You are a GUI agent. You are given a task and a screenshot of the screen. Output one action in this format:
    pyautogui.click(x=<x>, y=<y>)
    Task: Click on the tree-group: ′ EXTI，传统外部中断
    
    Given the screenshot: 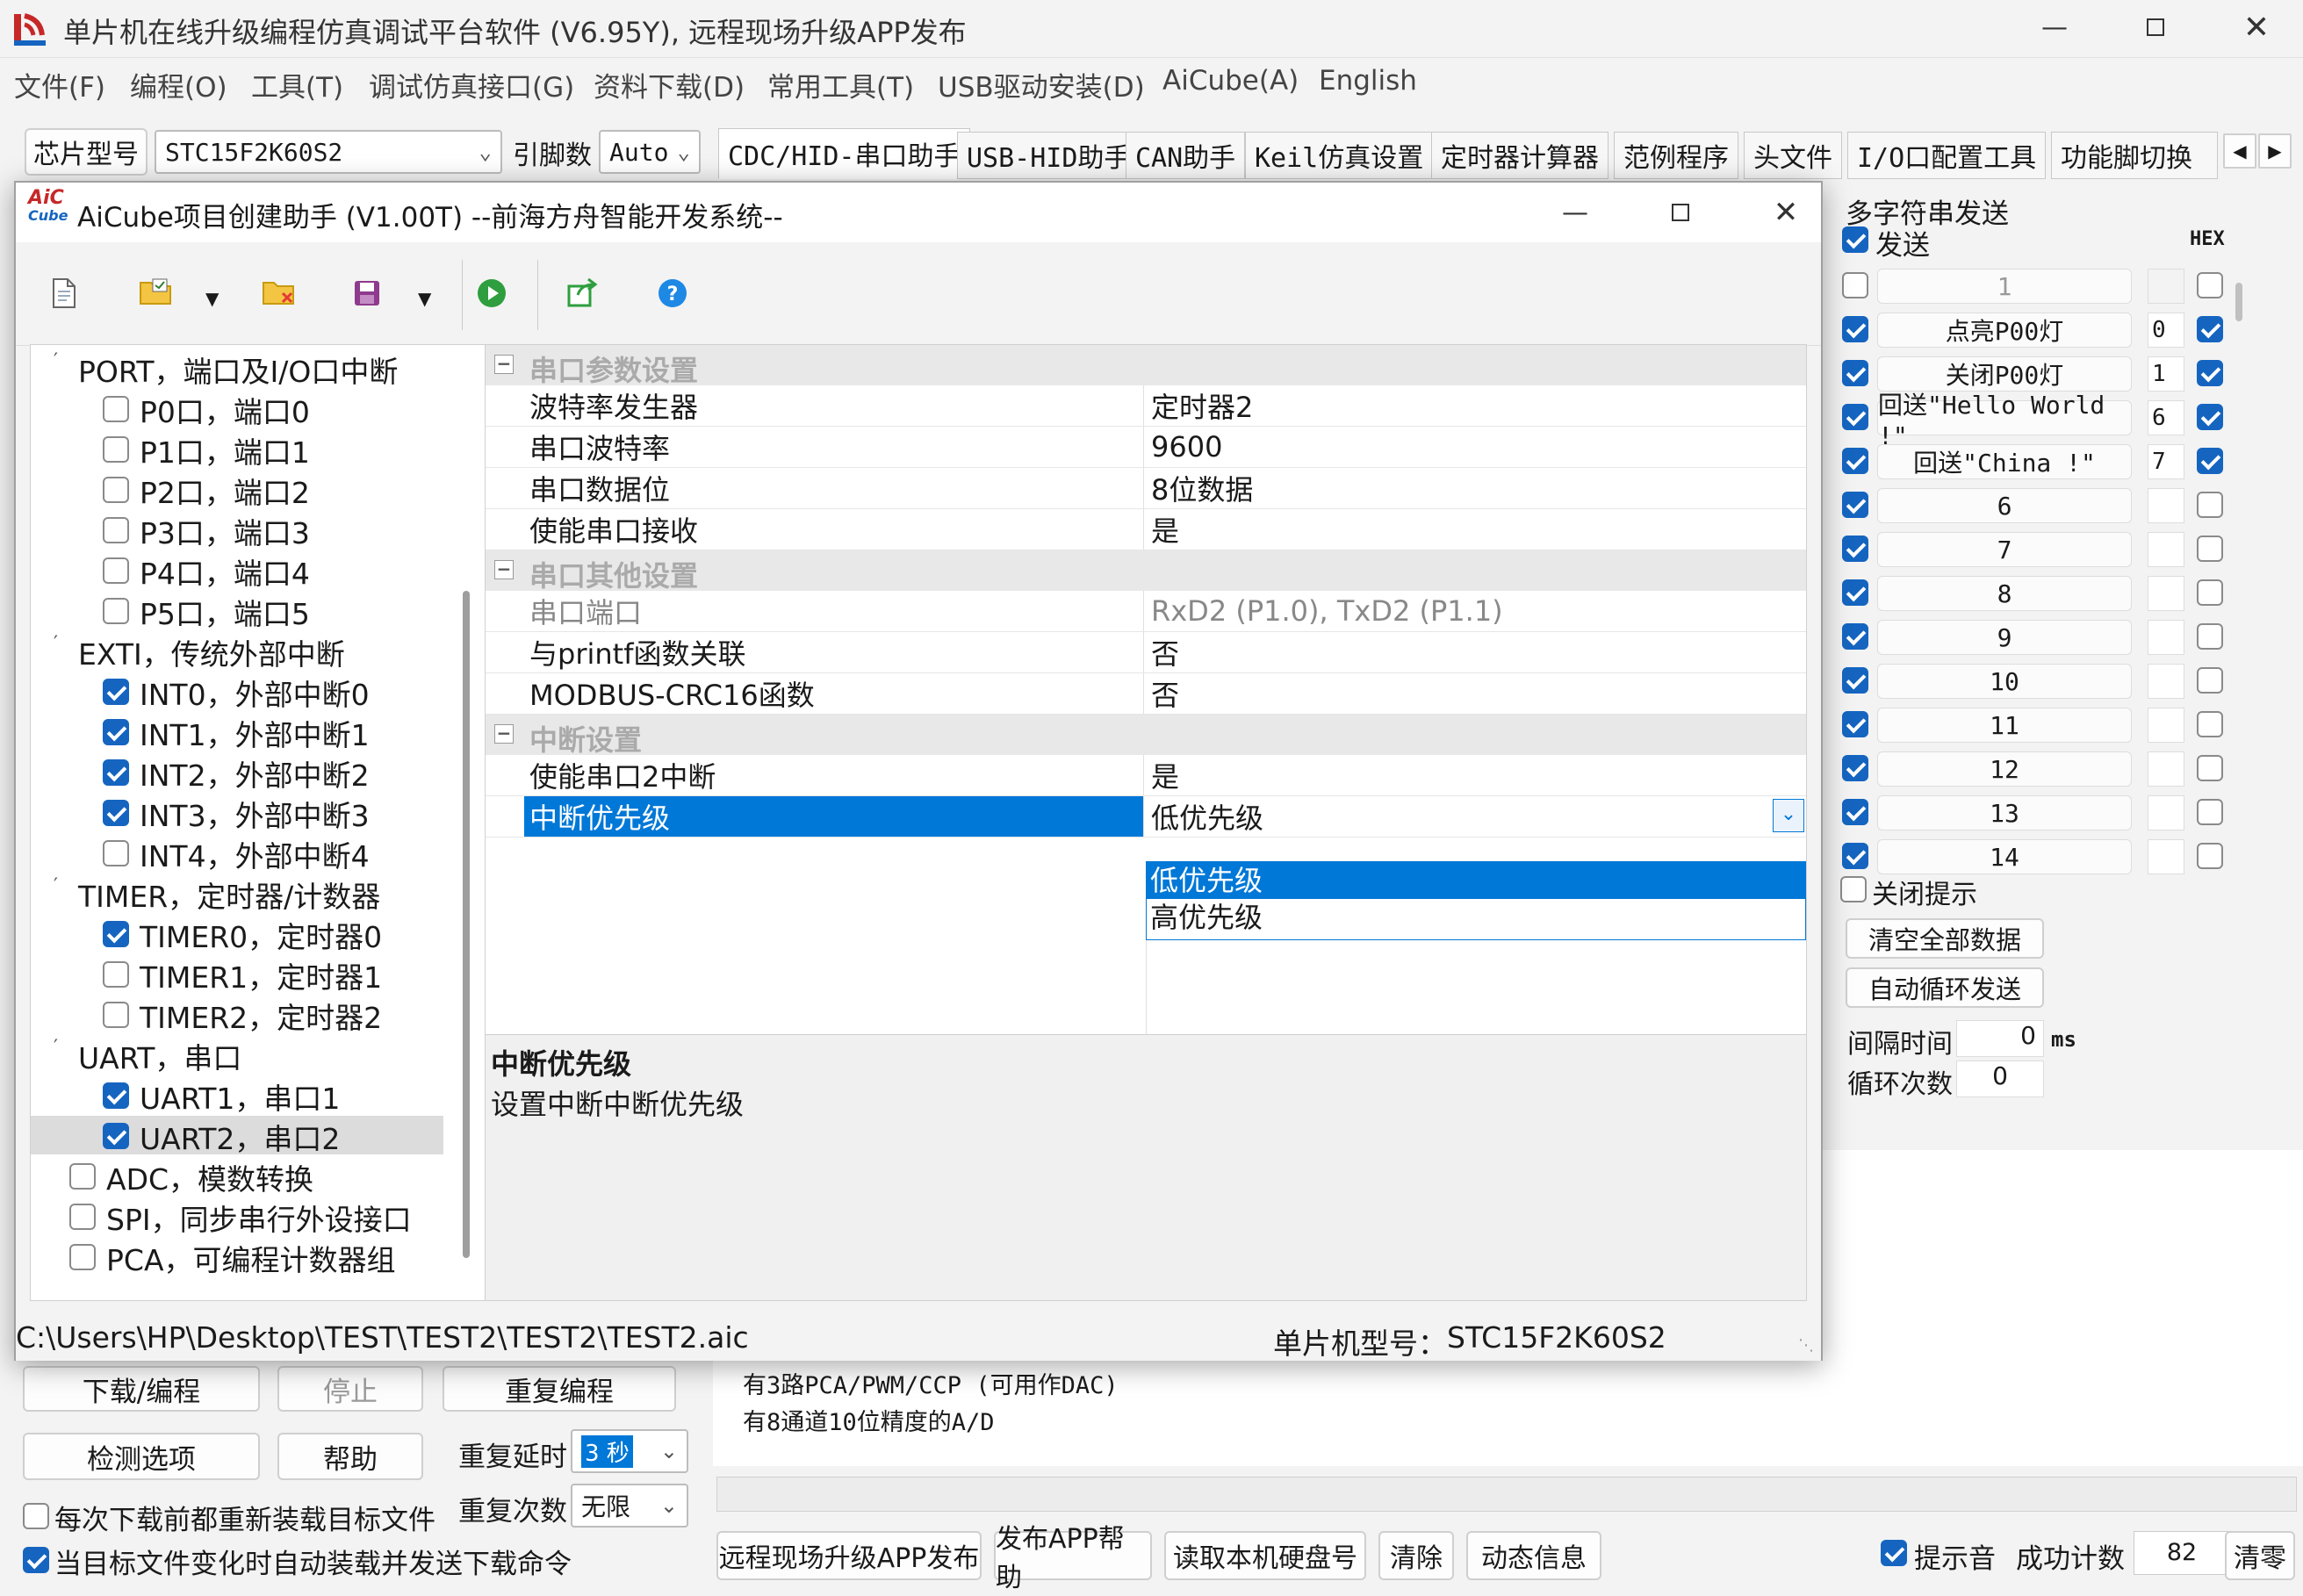 What is the action you would take?
    pyautogui.click(x=237, y=651)
    